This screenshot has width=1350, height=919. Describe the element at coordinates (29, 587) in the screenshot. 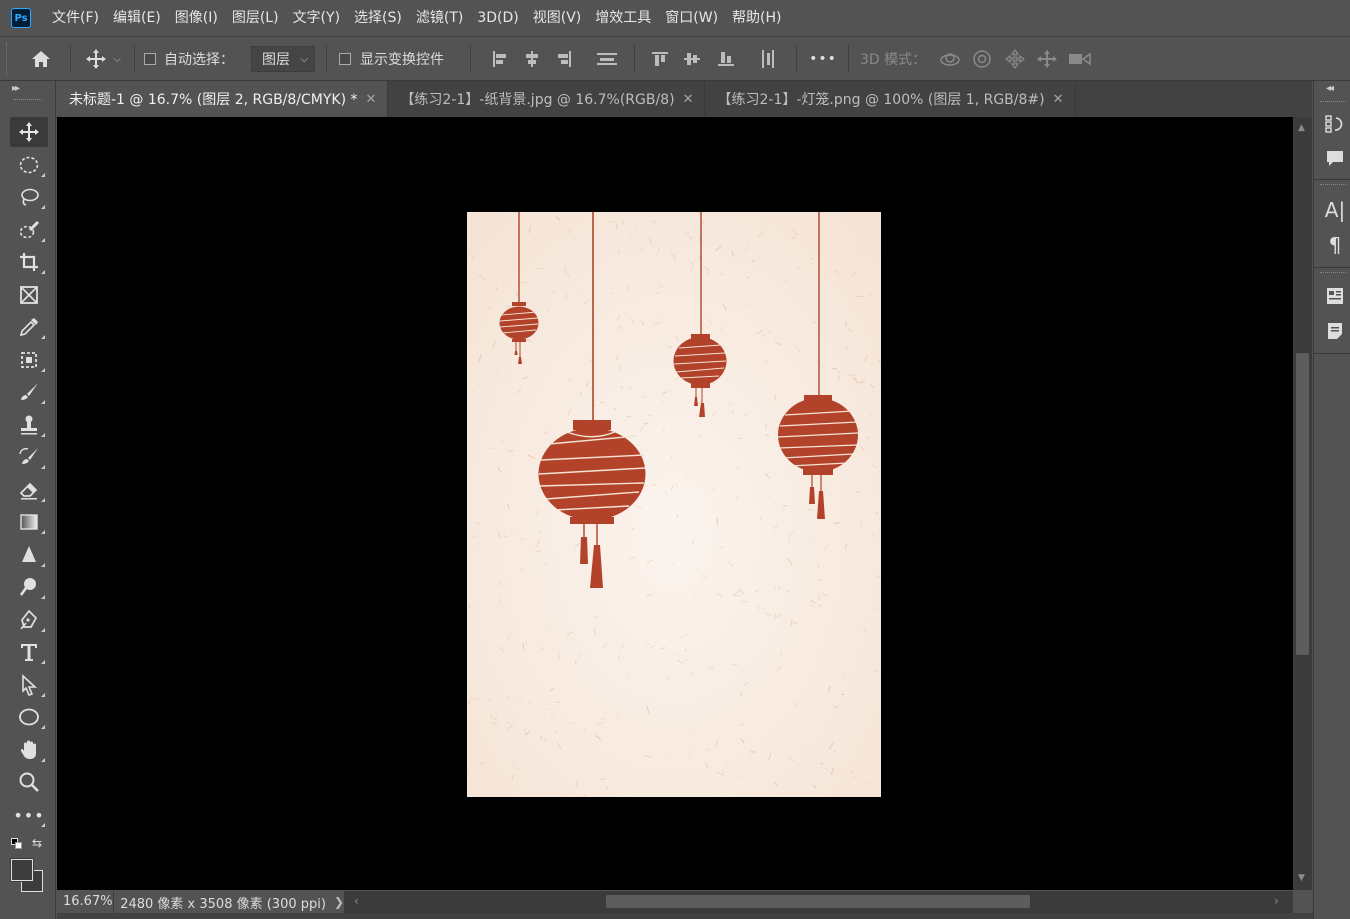

I see `dodge-tool` at that location.